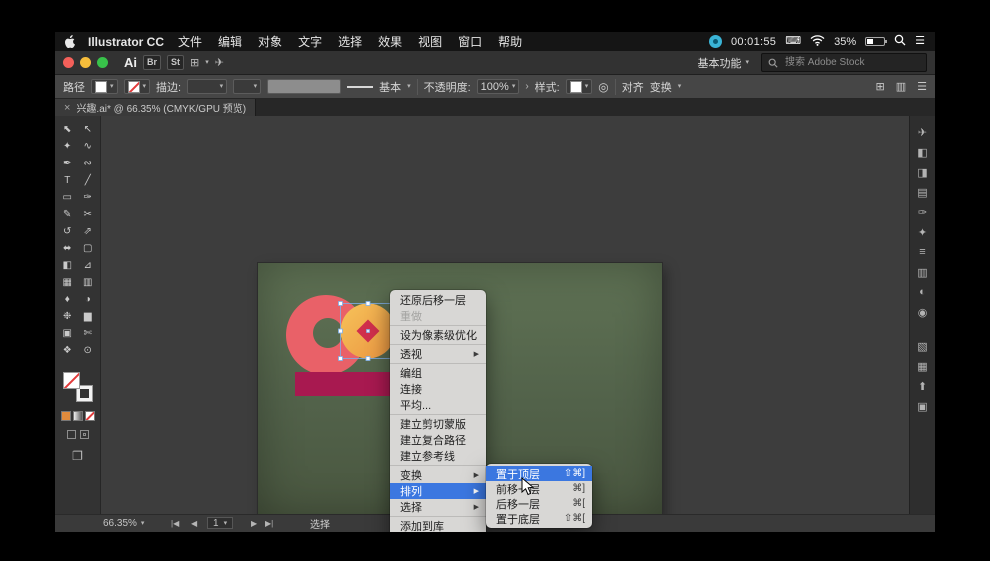  I want to click on gradient-button, so click(77, 416).